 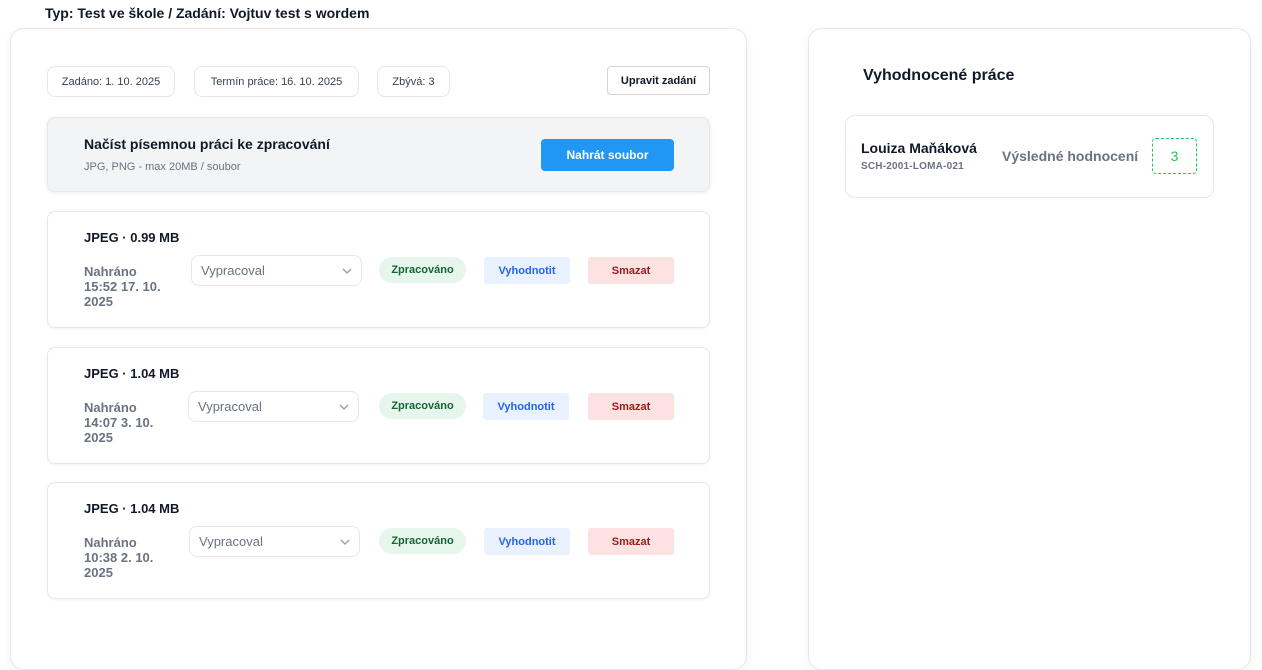 I want to click on deadline-chip: Termín práce: 16. 10. 2025, so click(x=276, y=81).